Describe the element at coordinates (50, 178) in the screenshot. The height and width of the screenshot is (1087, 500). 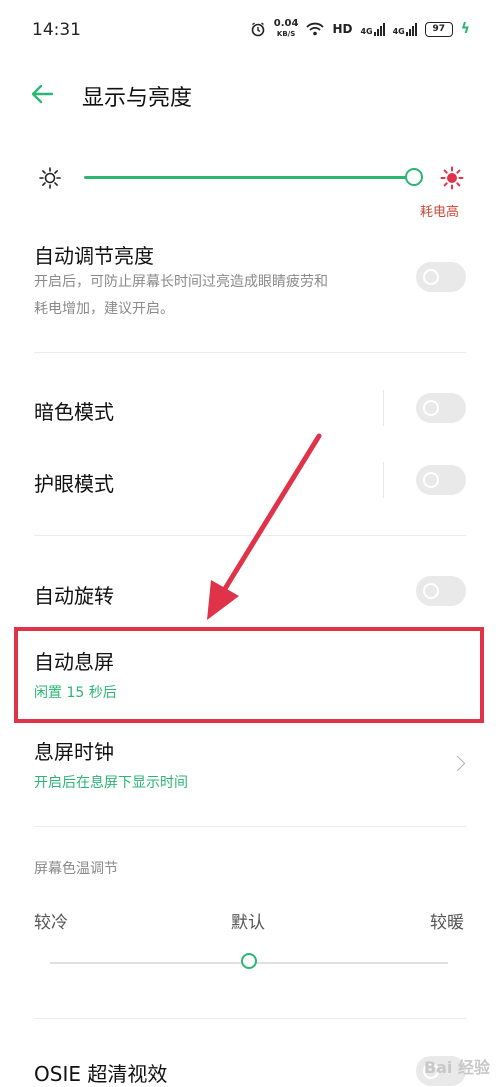
I see `brightness-low-icon` at that location.